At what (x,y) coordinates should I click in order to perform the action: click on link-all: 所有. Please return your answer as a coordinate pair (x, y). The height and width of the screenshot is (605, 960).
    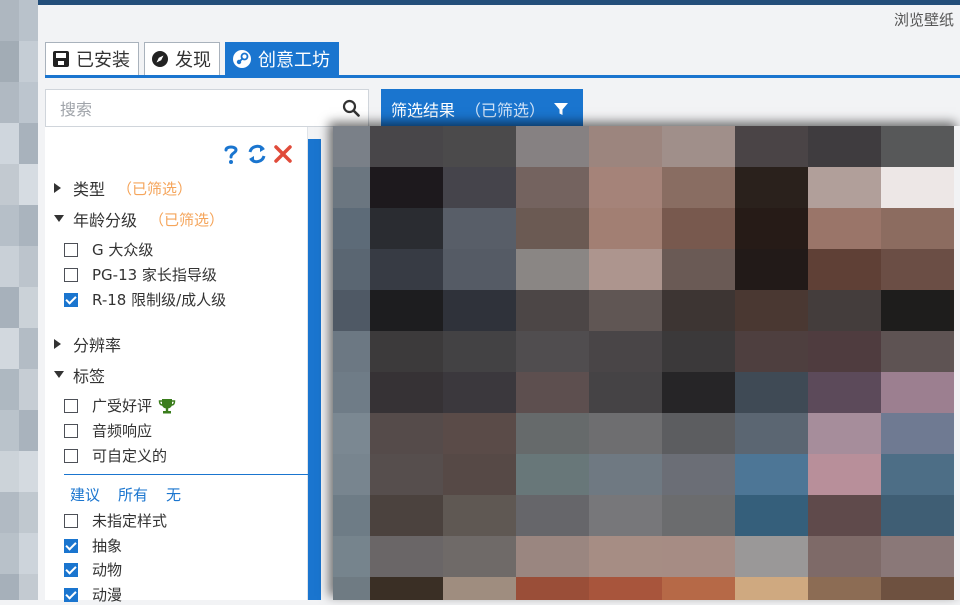
    Looking at the image, I should click on (133, 494).